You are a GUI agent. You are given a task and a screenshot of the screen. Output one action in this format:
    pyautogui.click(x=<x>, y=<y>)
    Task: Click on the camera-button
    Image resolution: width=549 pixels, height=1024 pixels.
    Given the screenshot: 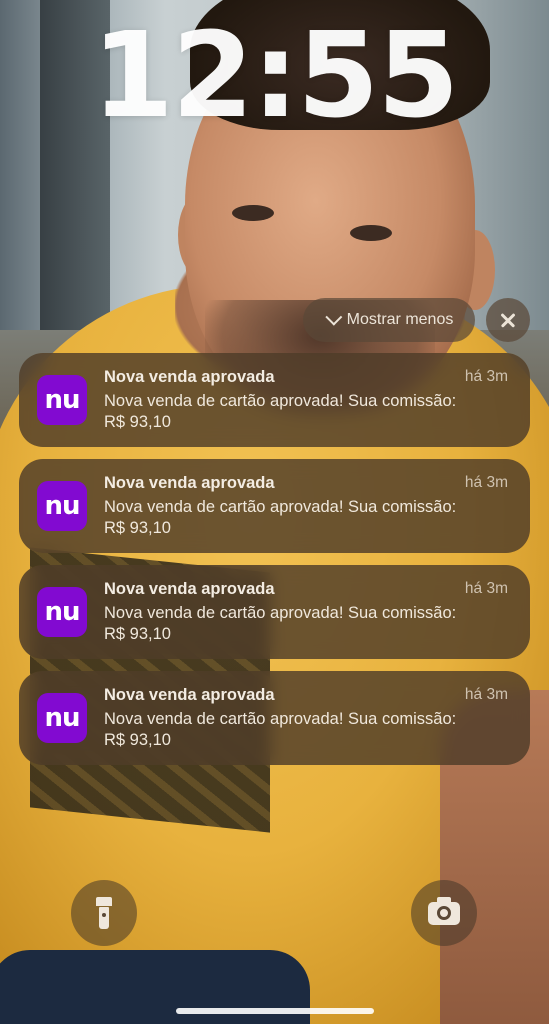 What is the action you would take?
    pyautogui.click(x=444, y=913)
    